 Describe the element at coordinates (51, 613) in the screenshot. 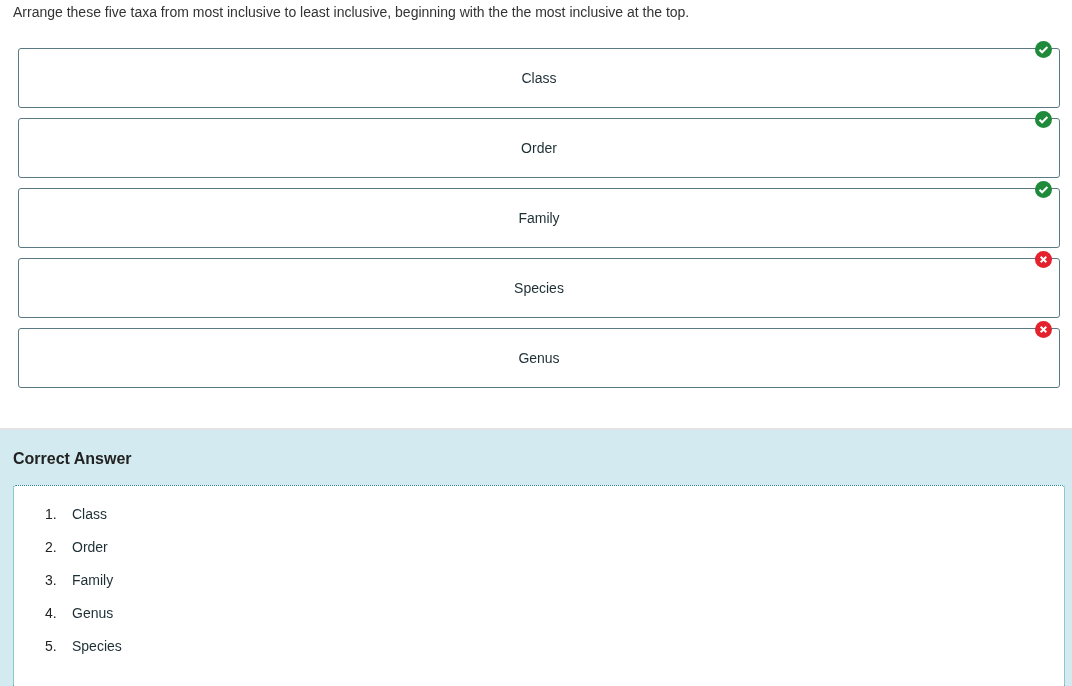

I see `list-number: 4.` at that location.